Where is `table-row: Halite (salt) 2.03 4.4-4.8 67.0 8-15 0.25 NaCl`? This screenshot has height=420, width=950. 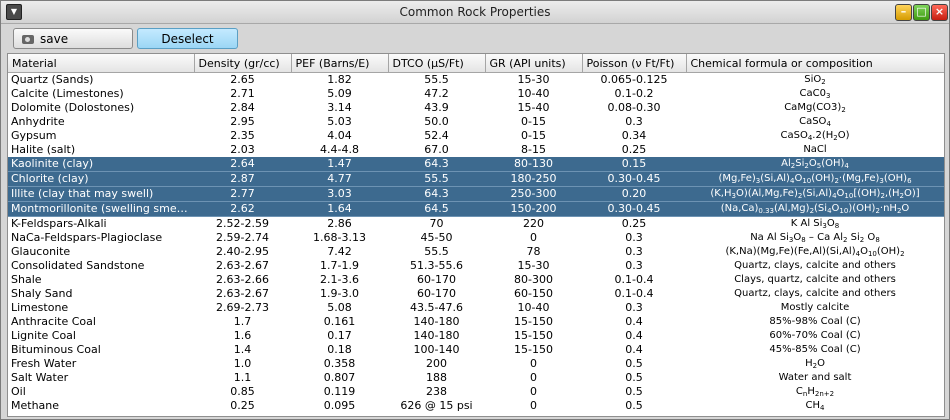 table-row: Halite (salt) 2.03 4.4-4.8 67.0 8-15 0.25 NaCl is located at coordinates (476, 150).